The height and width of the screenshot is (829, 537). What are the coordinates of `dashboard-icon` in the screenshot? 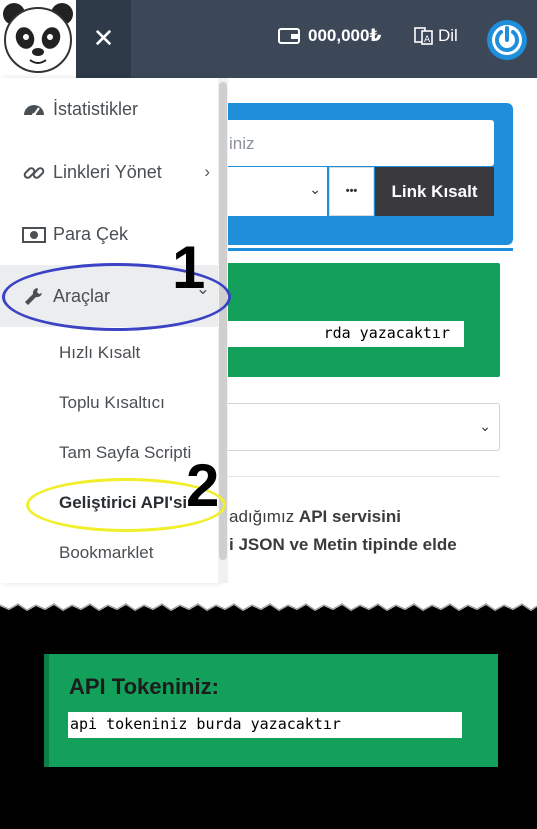 It's located at (34, 111).